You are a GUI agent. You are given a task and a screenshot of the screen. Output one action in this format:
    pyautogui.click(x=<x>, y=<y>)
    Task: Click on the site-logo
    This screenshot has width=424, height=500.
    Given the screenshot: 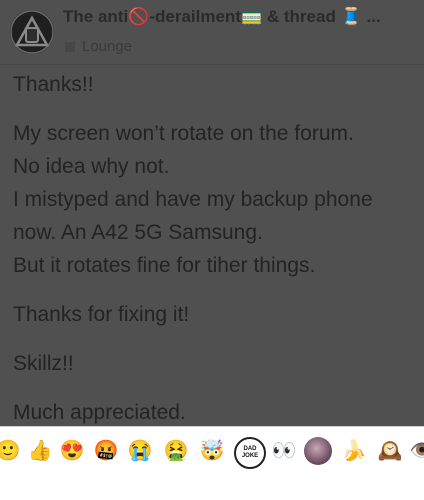 What is the action you would take?
    pyautogui.click(x=32, y=32)
    